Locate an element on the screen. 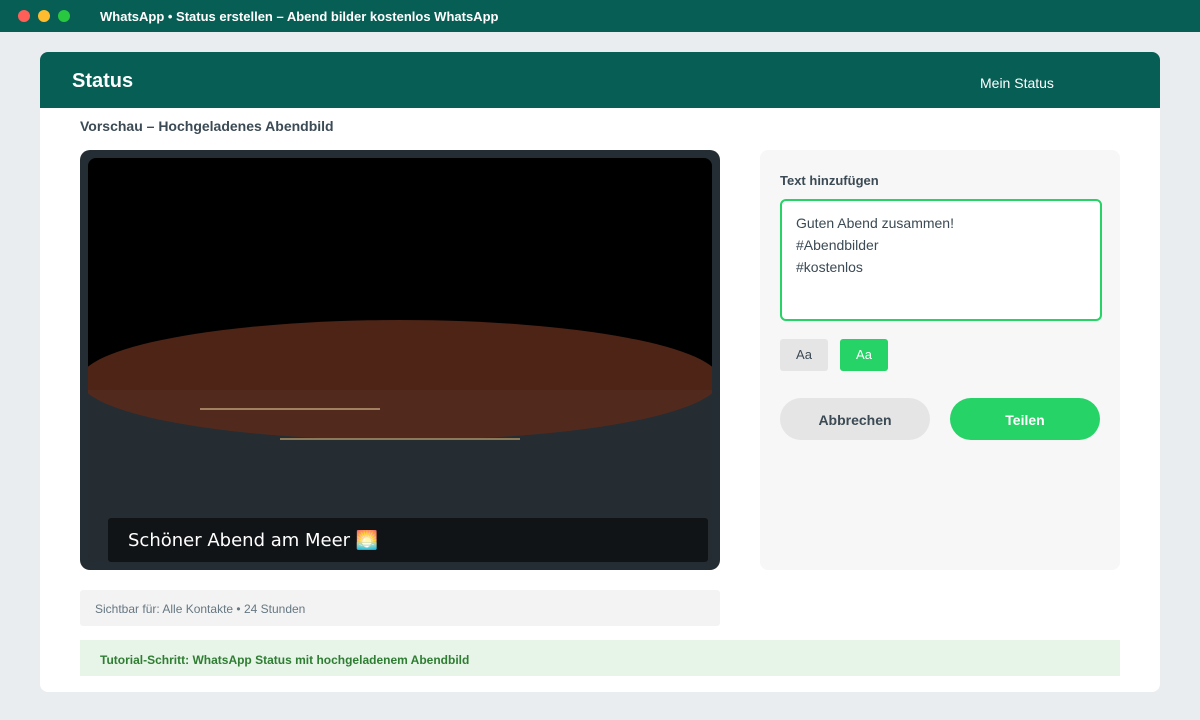 This screenshot has width=1200, height=720. preview-section-title: Vorschau – Hochgeladenes Abendbild is located at coordinates (207, 126).